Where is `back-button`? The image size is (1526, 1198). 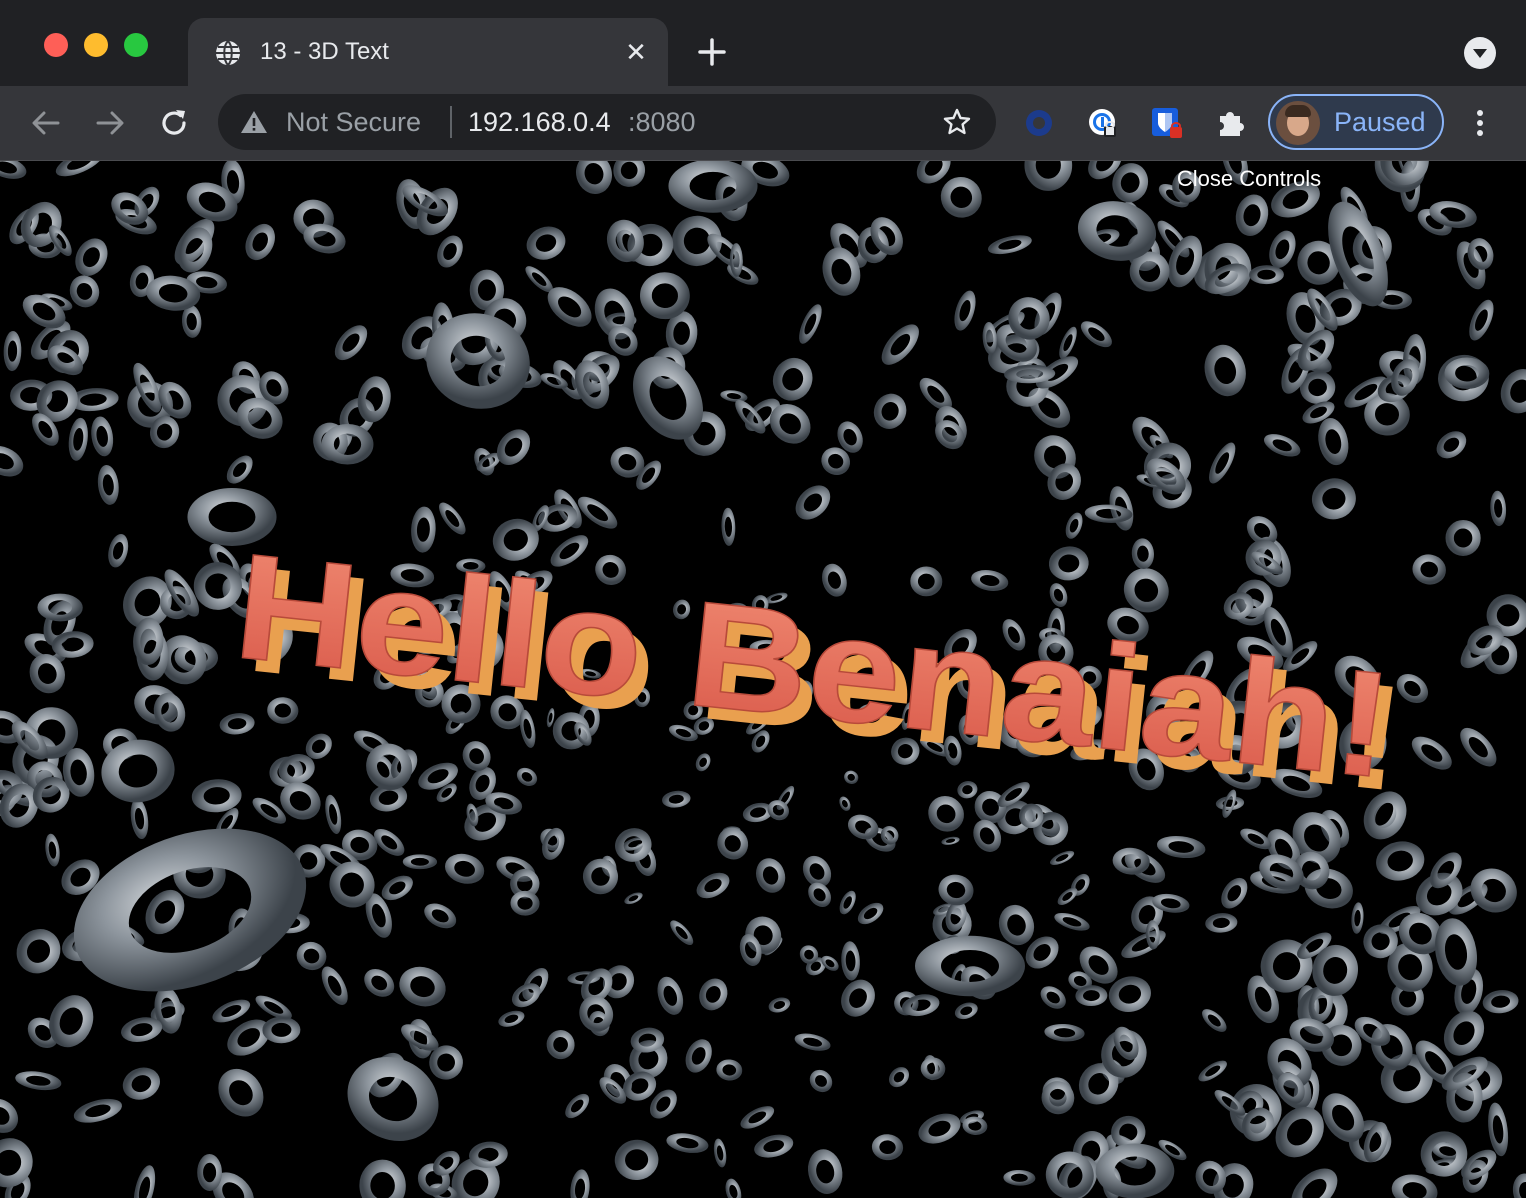 back-button is located at coordinates (46, 123).